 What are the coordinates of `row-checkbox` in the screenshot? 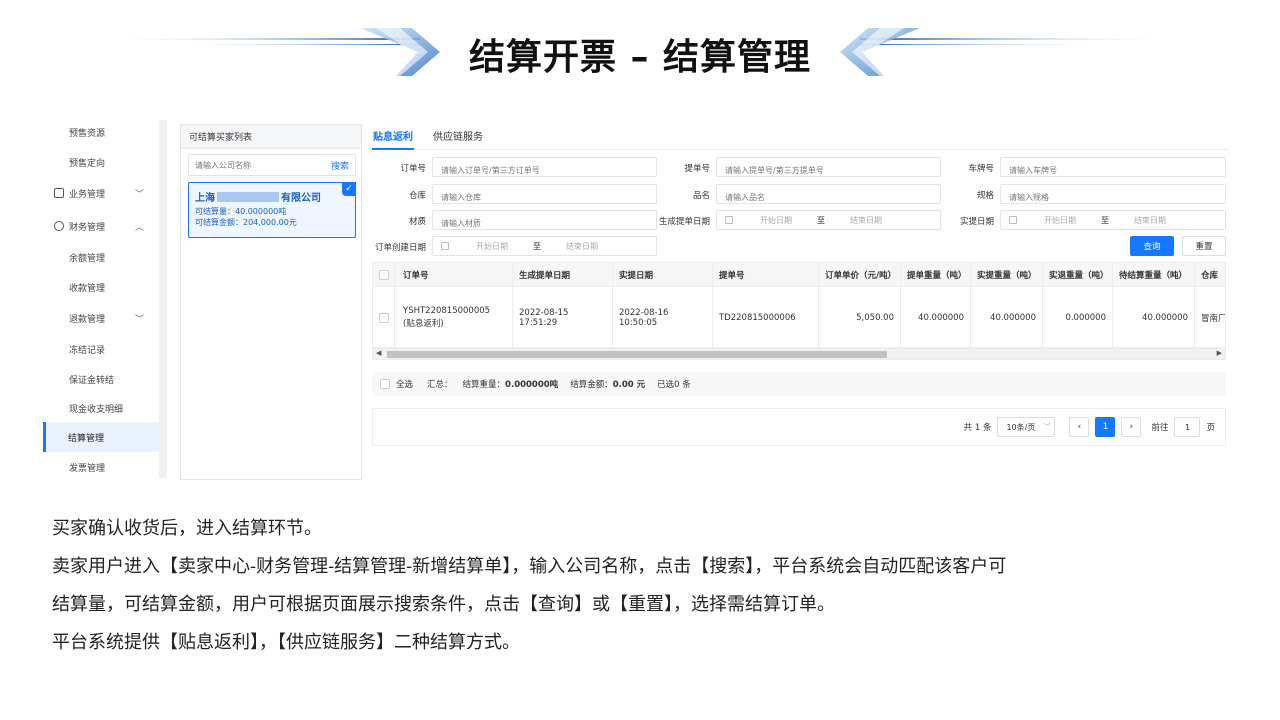 It's located at (383, 318).